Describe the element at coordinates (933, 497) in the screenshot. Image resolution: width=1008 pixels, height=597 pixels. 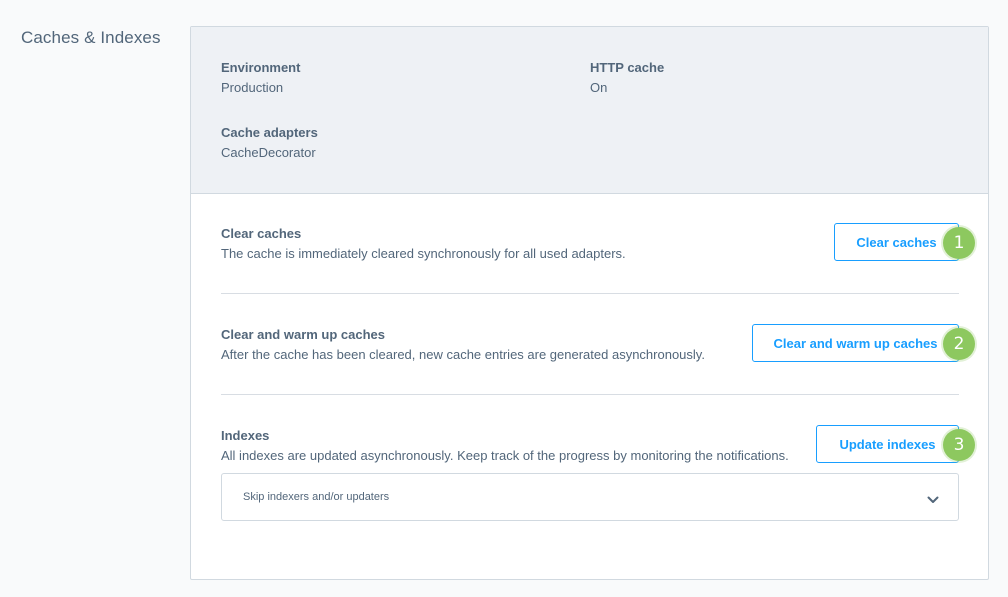
I see `chevron-down-icon` at that location.